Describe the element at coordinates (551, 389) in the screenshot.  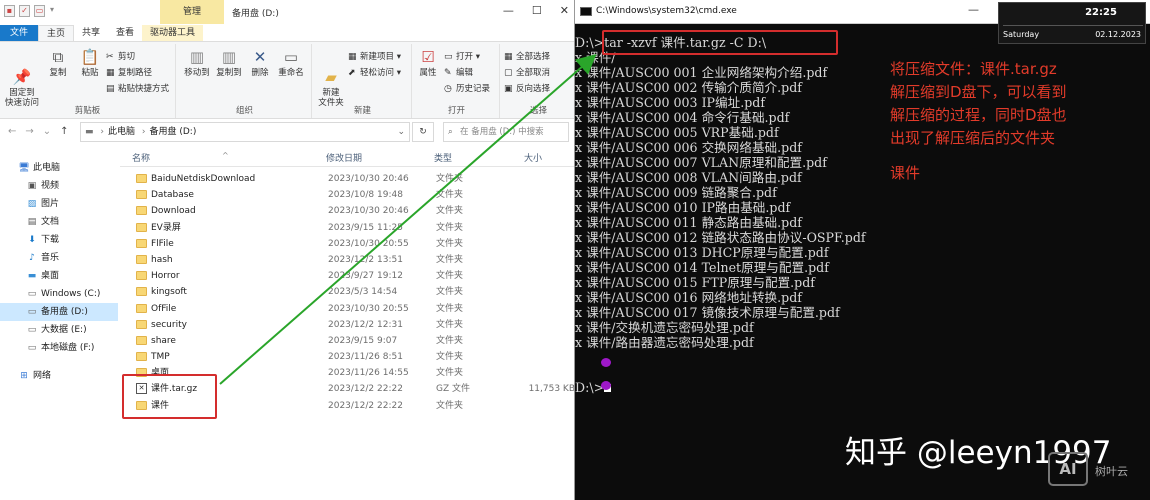
I see `file-size: 11,753 KB` at that location.